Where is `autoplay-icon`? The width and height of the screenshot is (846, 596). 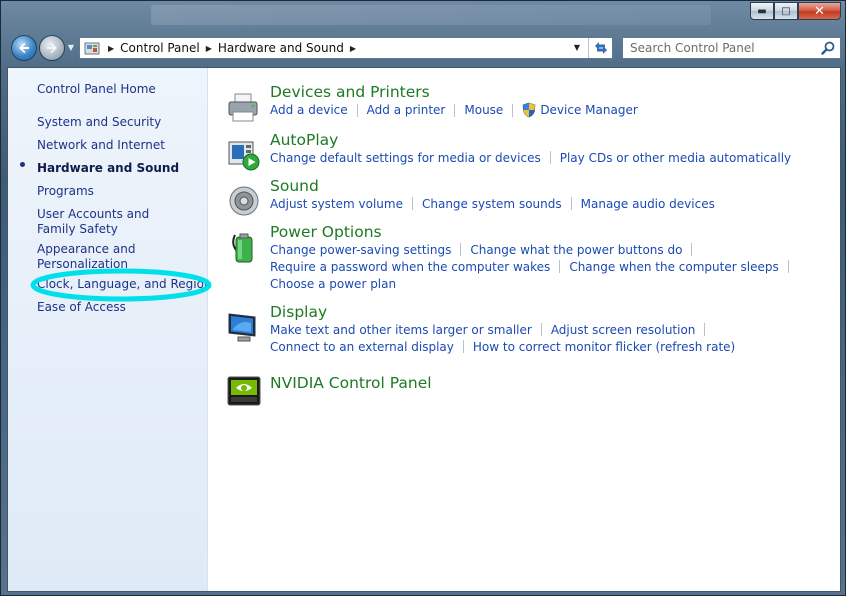 autoplay-icon is located at coordinates (244, 156).